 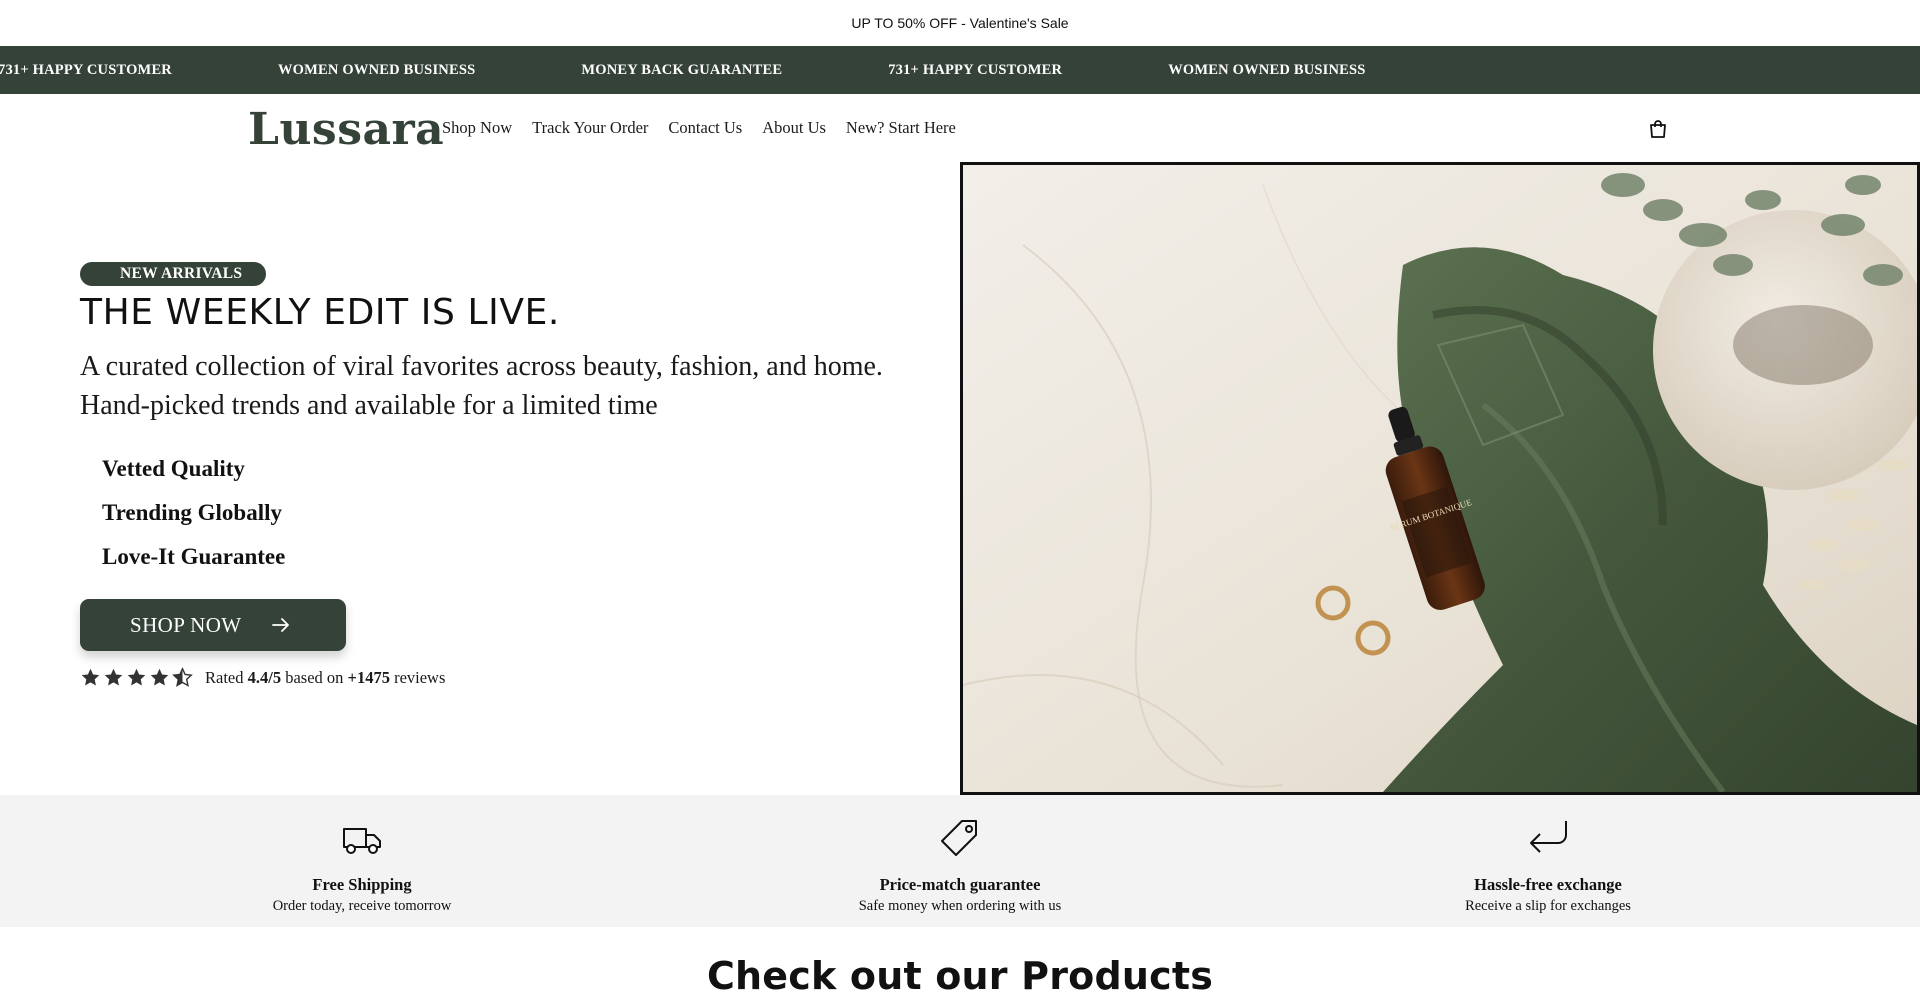 I want to click on benefit-title: Free Shipping, so click(x=362, y=884).